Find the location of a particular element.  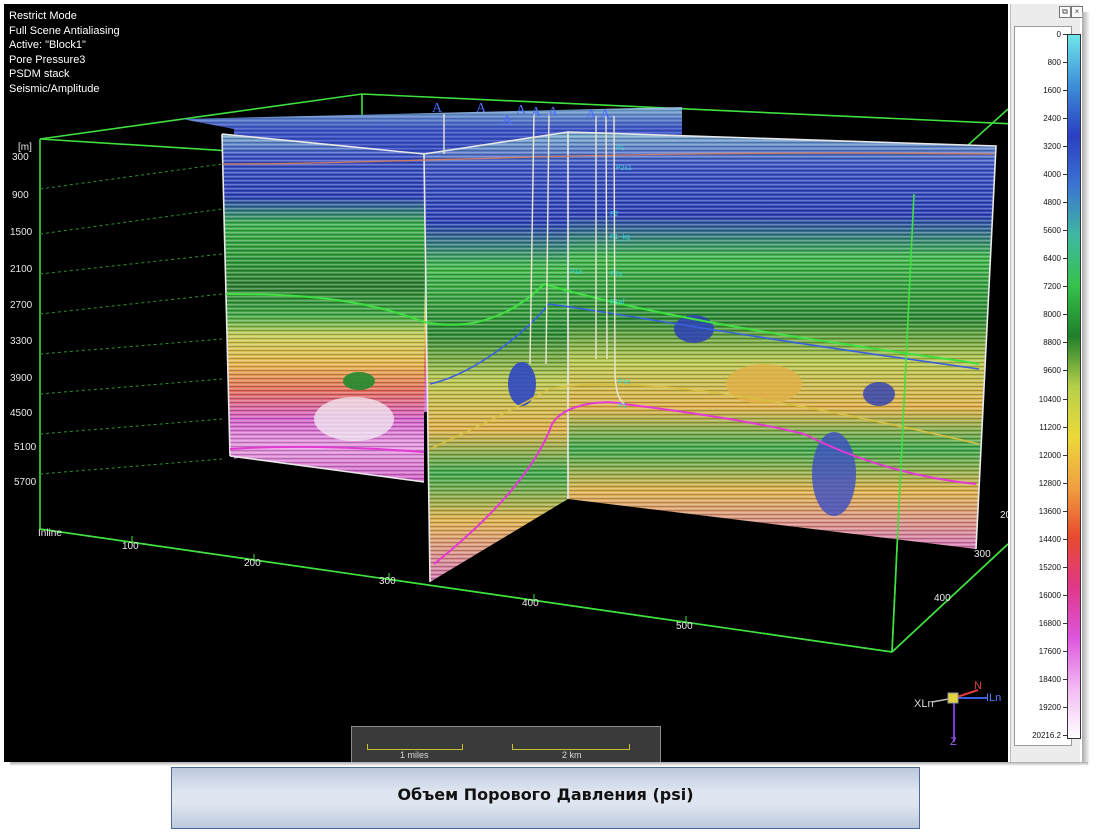

colorbar-tick-label: 20216.2 is located at coordinates (1046, 735).